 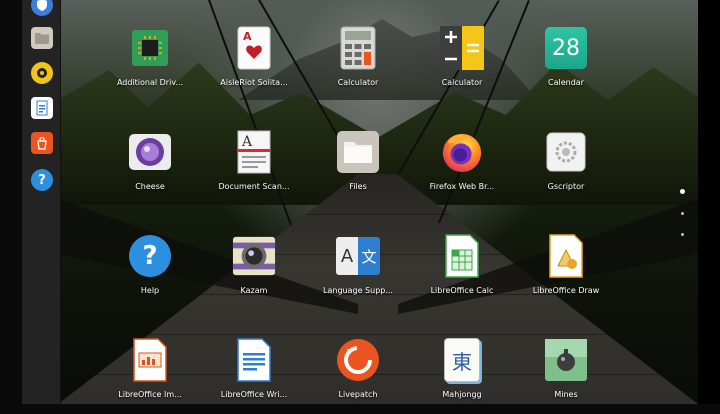 I want to click on calendar-icon: 28, so click(x=566, y=48).